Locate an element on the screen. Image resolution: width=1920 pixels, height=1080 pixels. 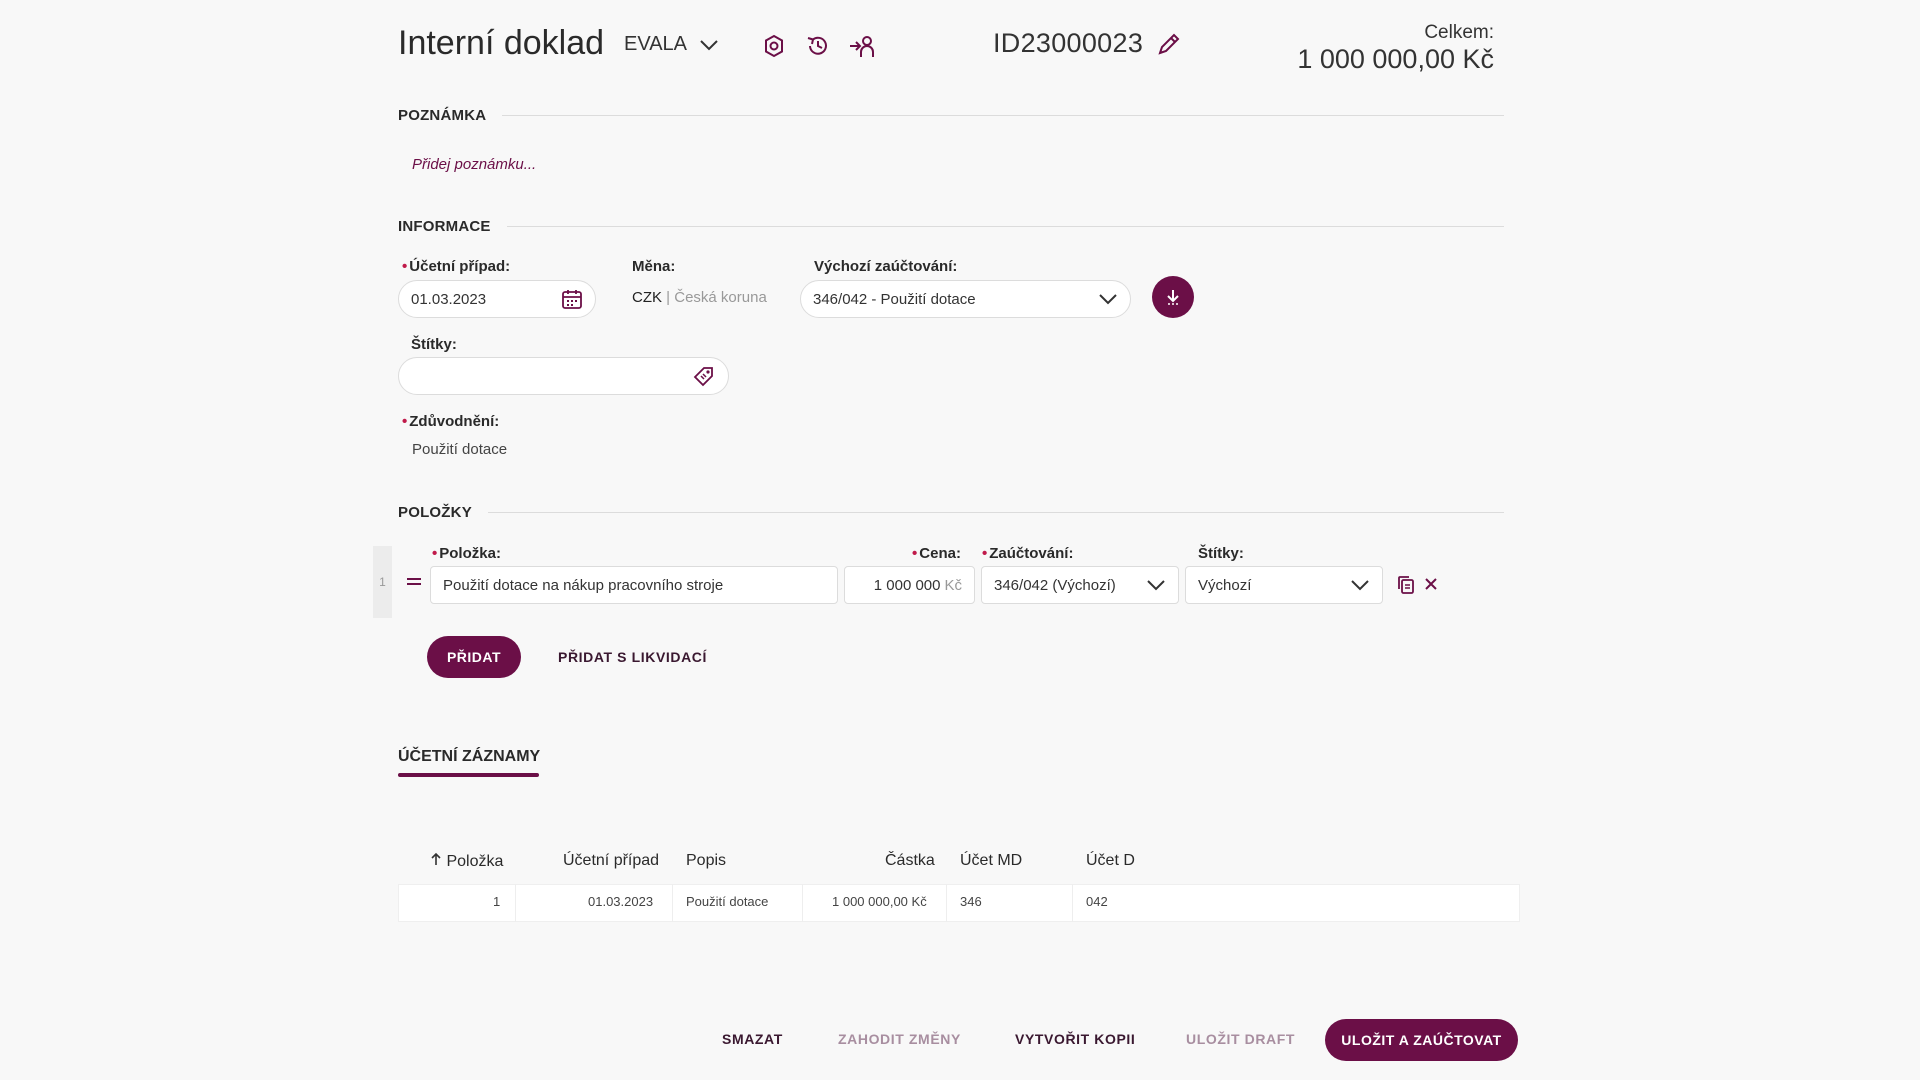
currency-code: CZK is located at coordinates (647, 297).